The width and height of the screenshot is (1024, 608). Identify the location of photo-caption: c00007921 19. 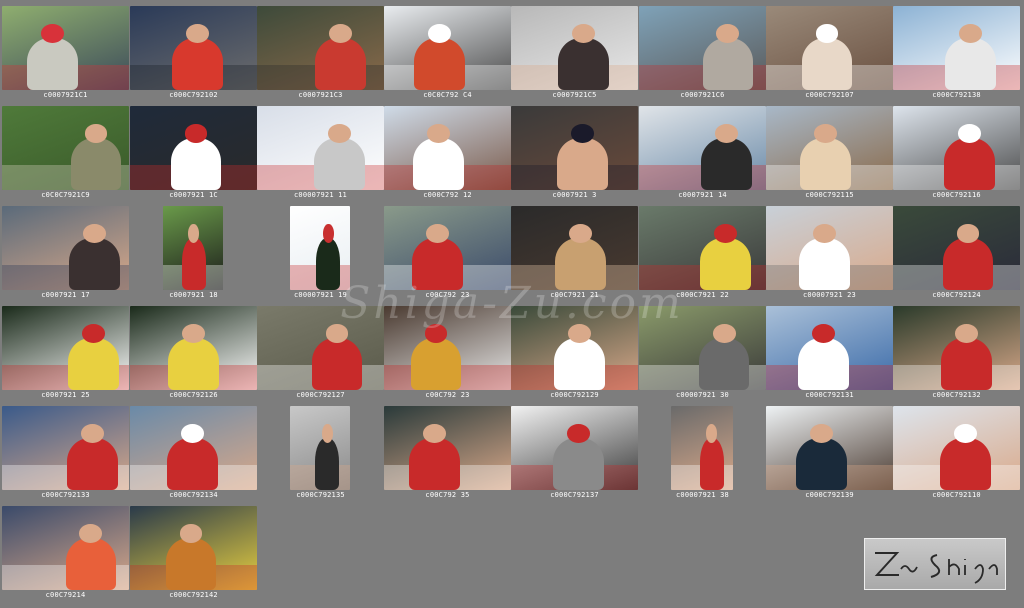
(320, 295).